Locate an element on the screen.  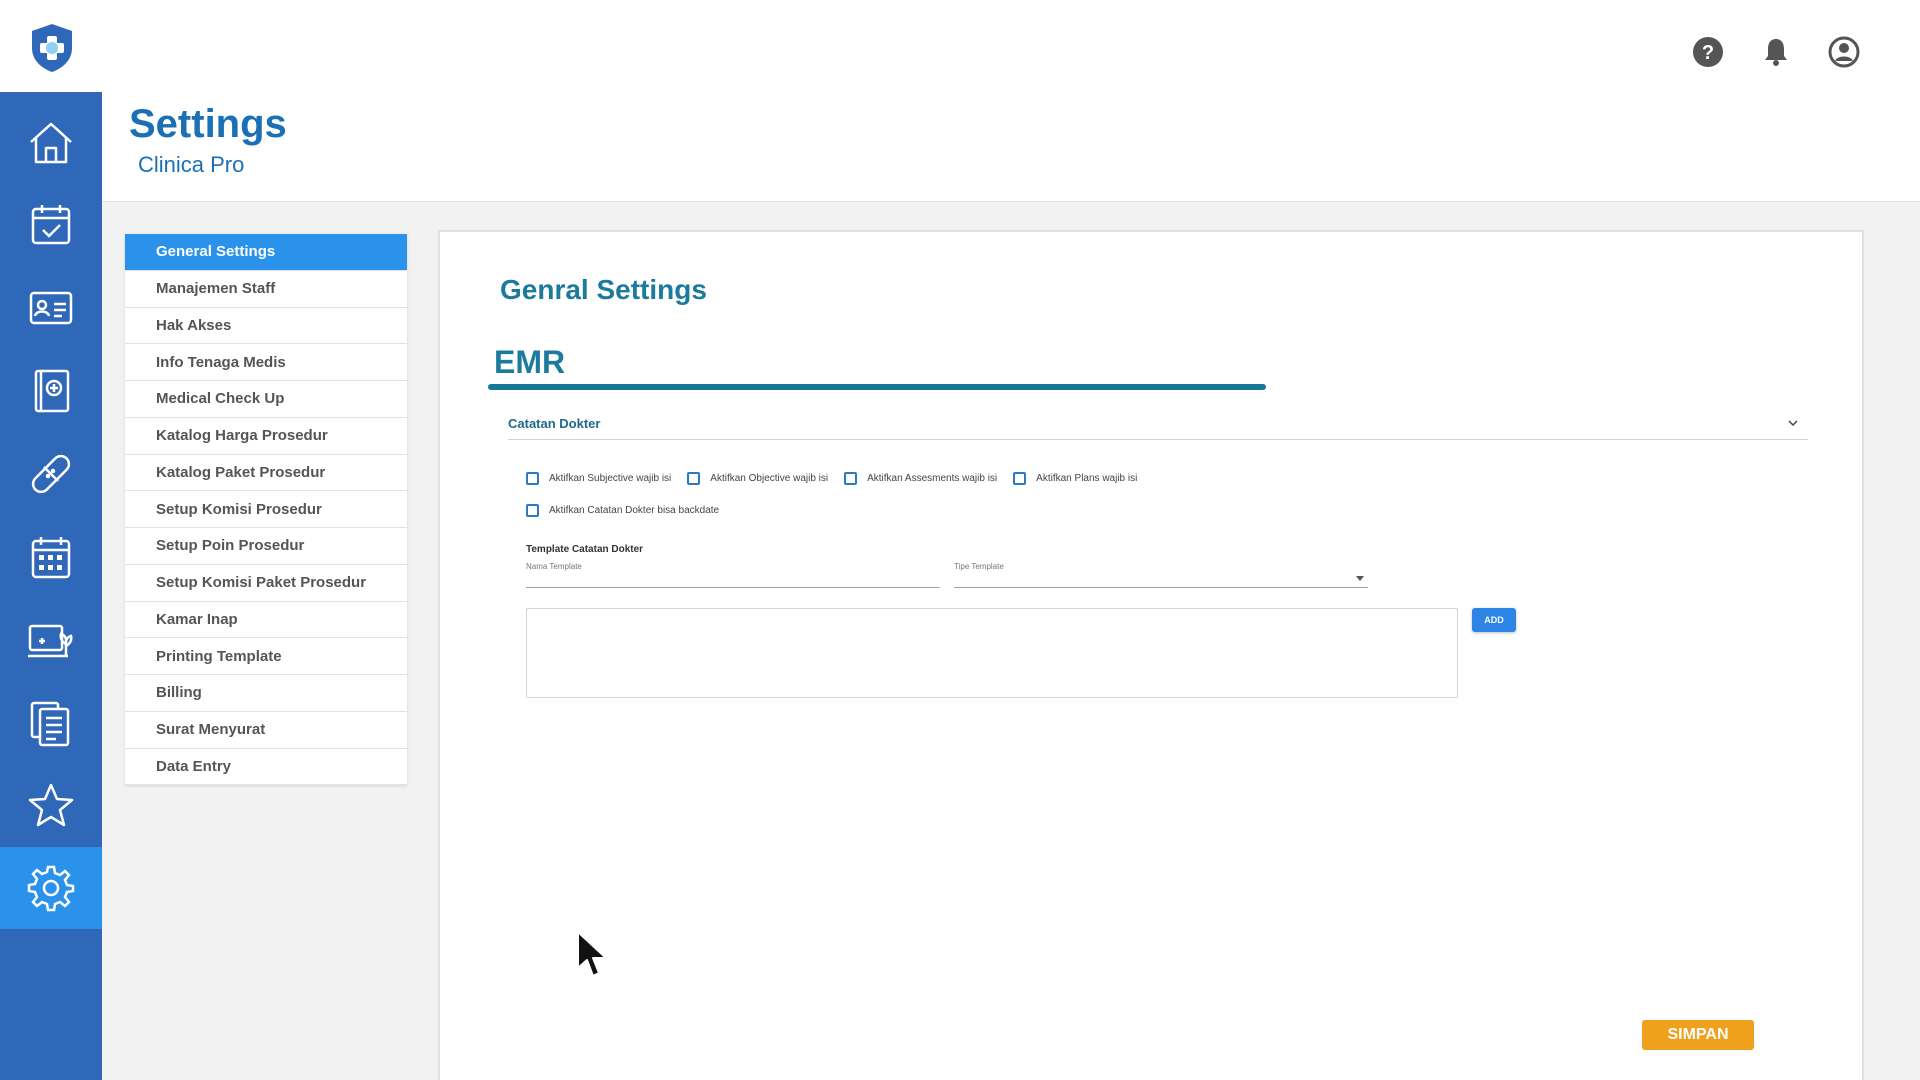
nama-template-label: Nama Template is located at coordinates (554, 566).